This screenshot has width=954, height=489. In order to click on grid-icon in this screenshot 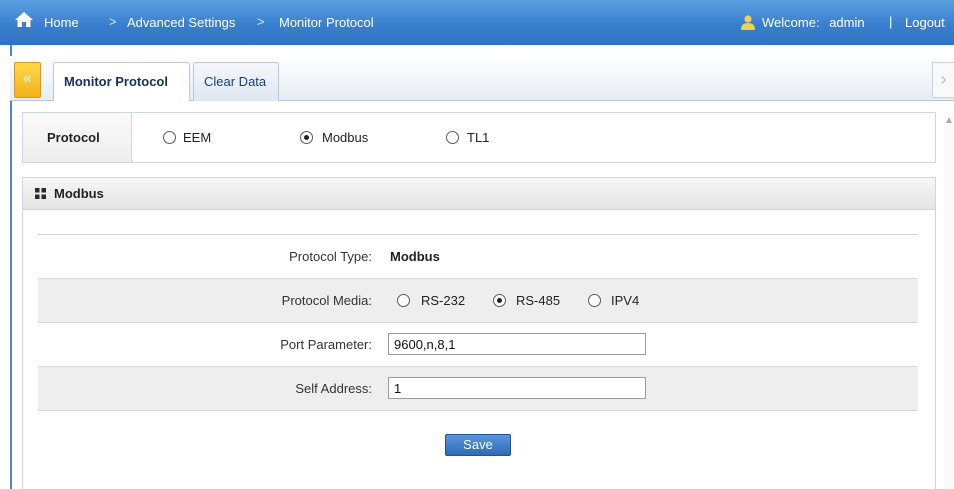, I will do `click(40, 193)`.